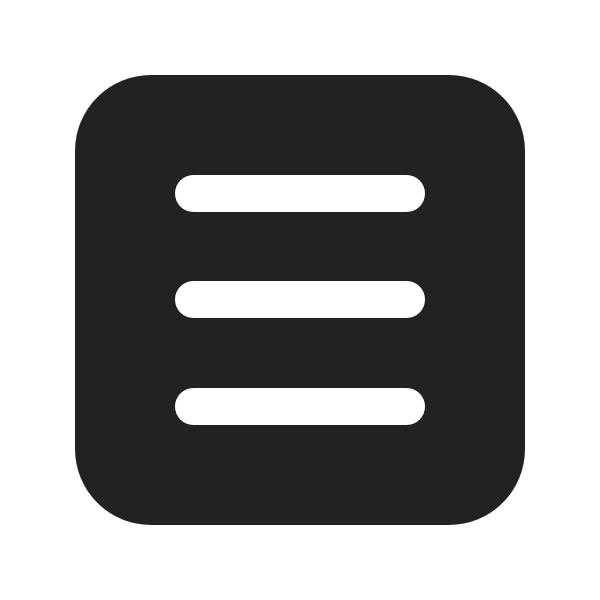  Describe the element at coordinates (300, 406) in the screenshot. I see `menu-line-bottom` at that location.